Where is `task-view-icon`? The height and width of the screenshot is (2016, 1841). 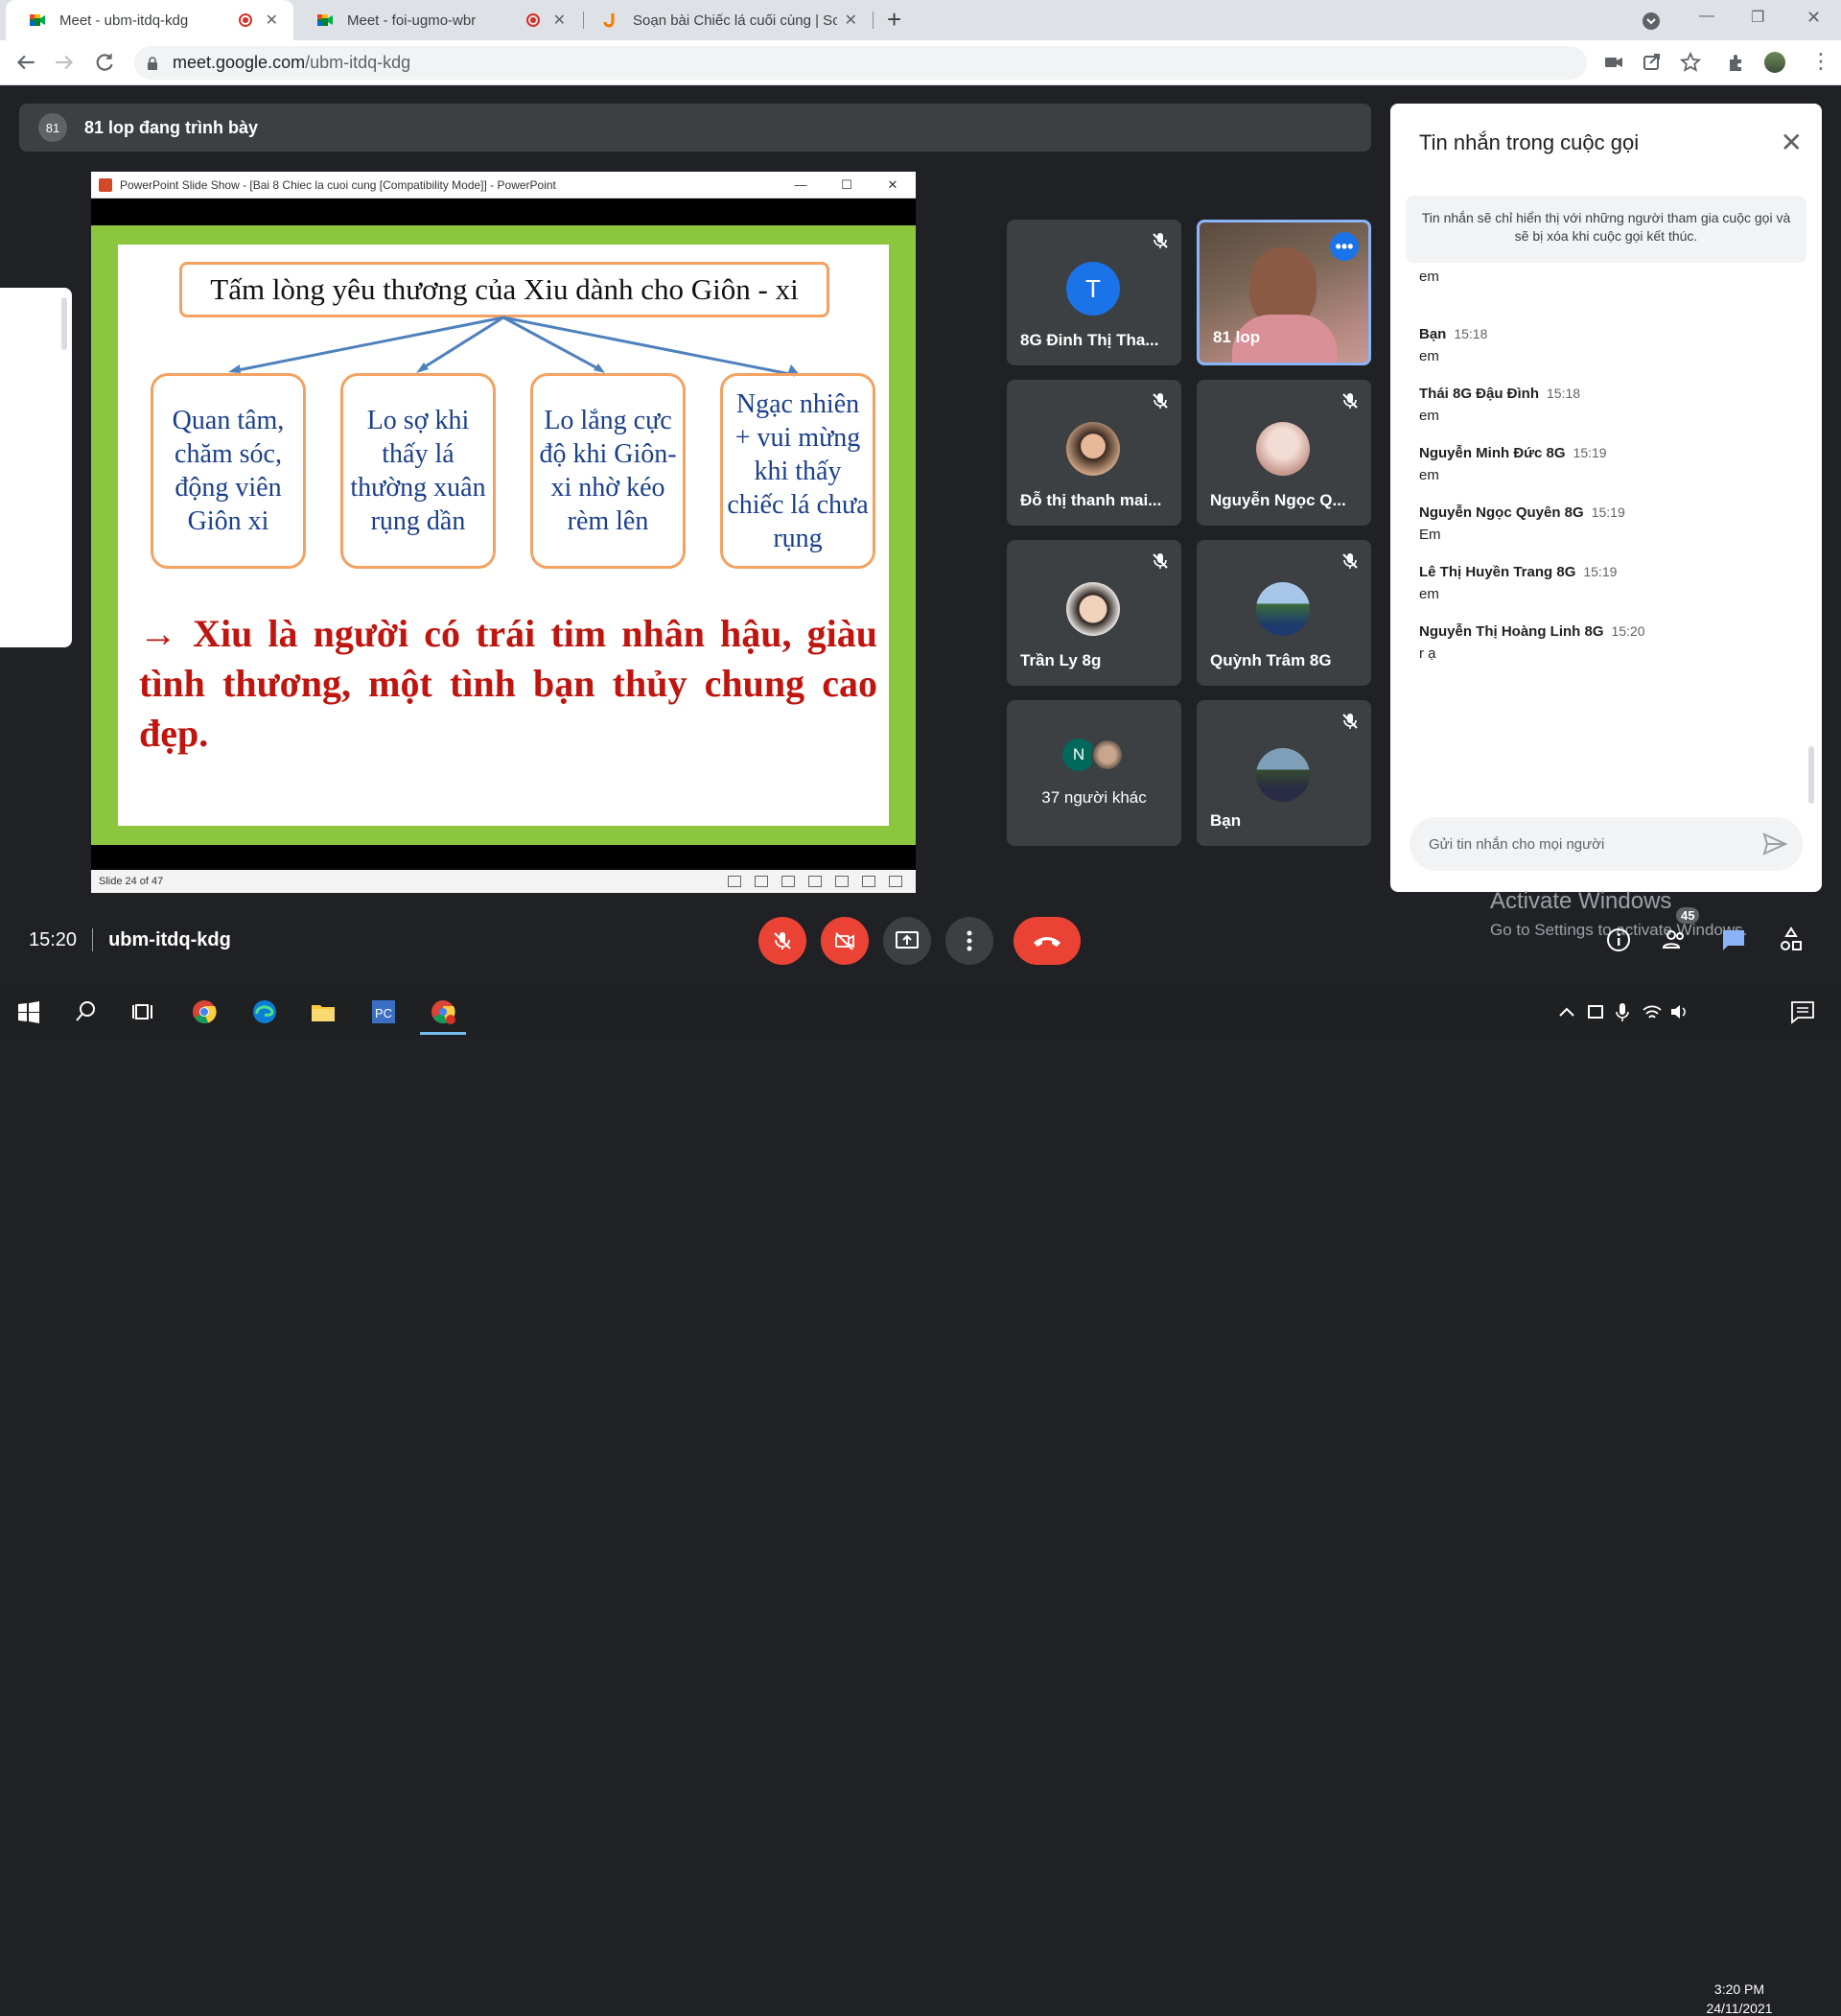
task-view-icon is located at coordinates (143, 1011).